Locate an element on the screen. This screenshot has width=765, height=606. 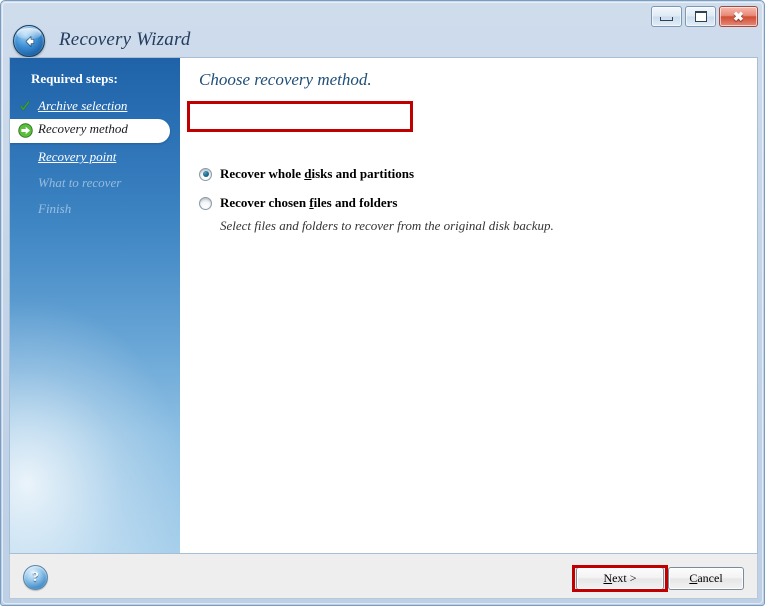
sidebar-item-label: Recovery method is located at coordinates (83, 128).